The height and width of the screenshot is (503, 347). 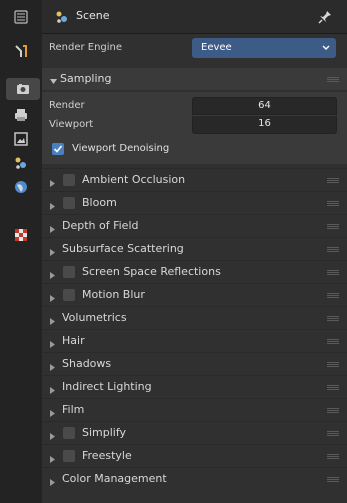 What do you see at coordinates (86, 47) in the screenshot?
I see `render-engine-label: Render Engine` at bounding box center [86, 47].